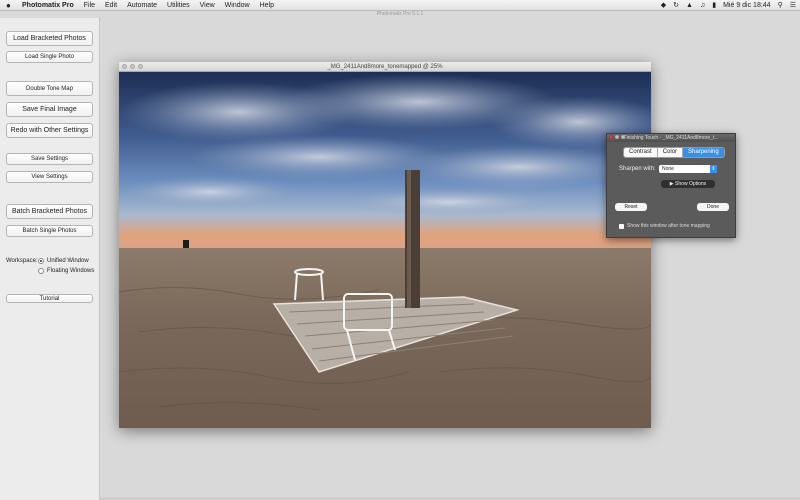 The height and width of the screenshot is (500, 800). What do you see at coordinates (702, 5) in the screenshot?
I see `volume-icon: ♫` at bounding box center [702, 5].